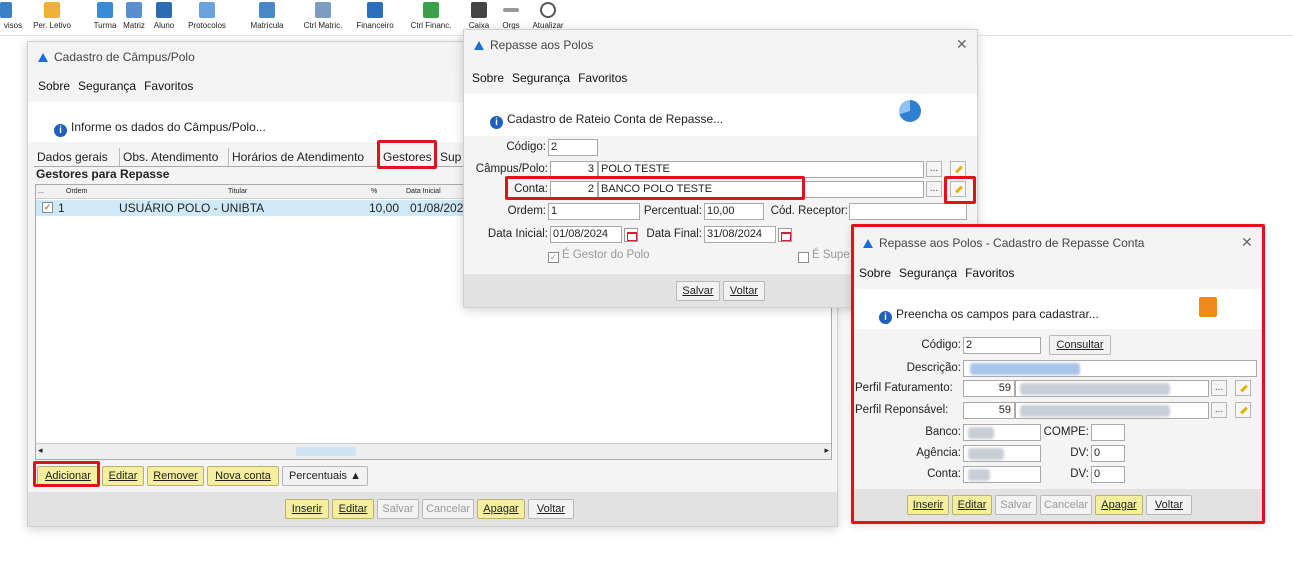  I want to click on scroll-right-icon: ▸, so click(826, 450).